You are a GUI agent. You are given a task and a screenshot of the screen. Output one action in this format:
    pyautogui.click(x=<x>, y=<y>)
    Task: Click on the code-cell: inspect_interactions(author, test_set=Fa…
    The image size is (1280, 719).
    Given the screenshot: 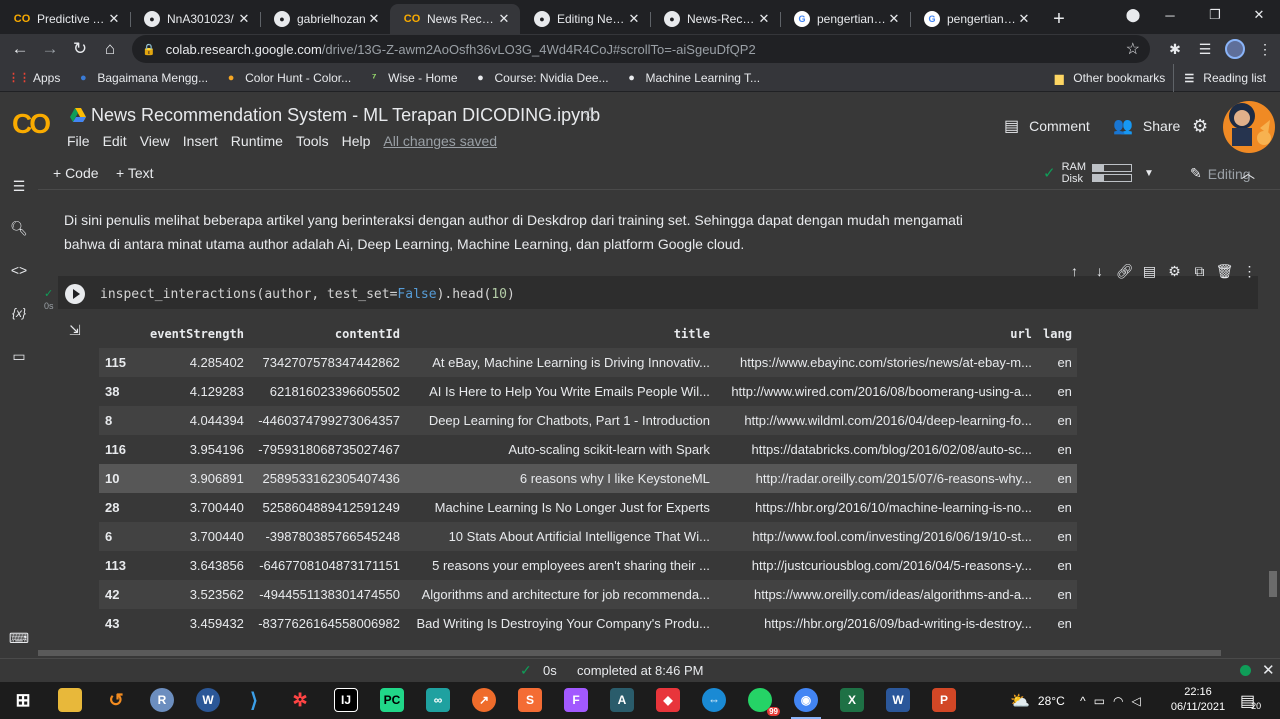 What is the action you would take?
    pyautogui.click(x=658, y=292)
    